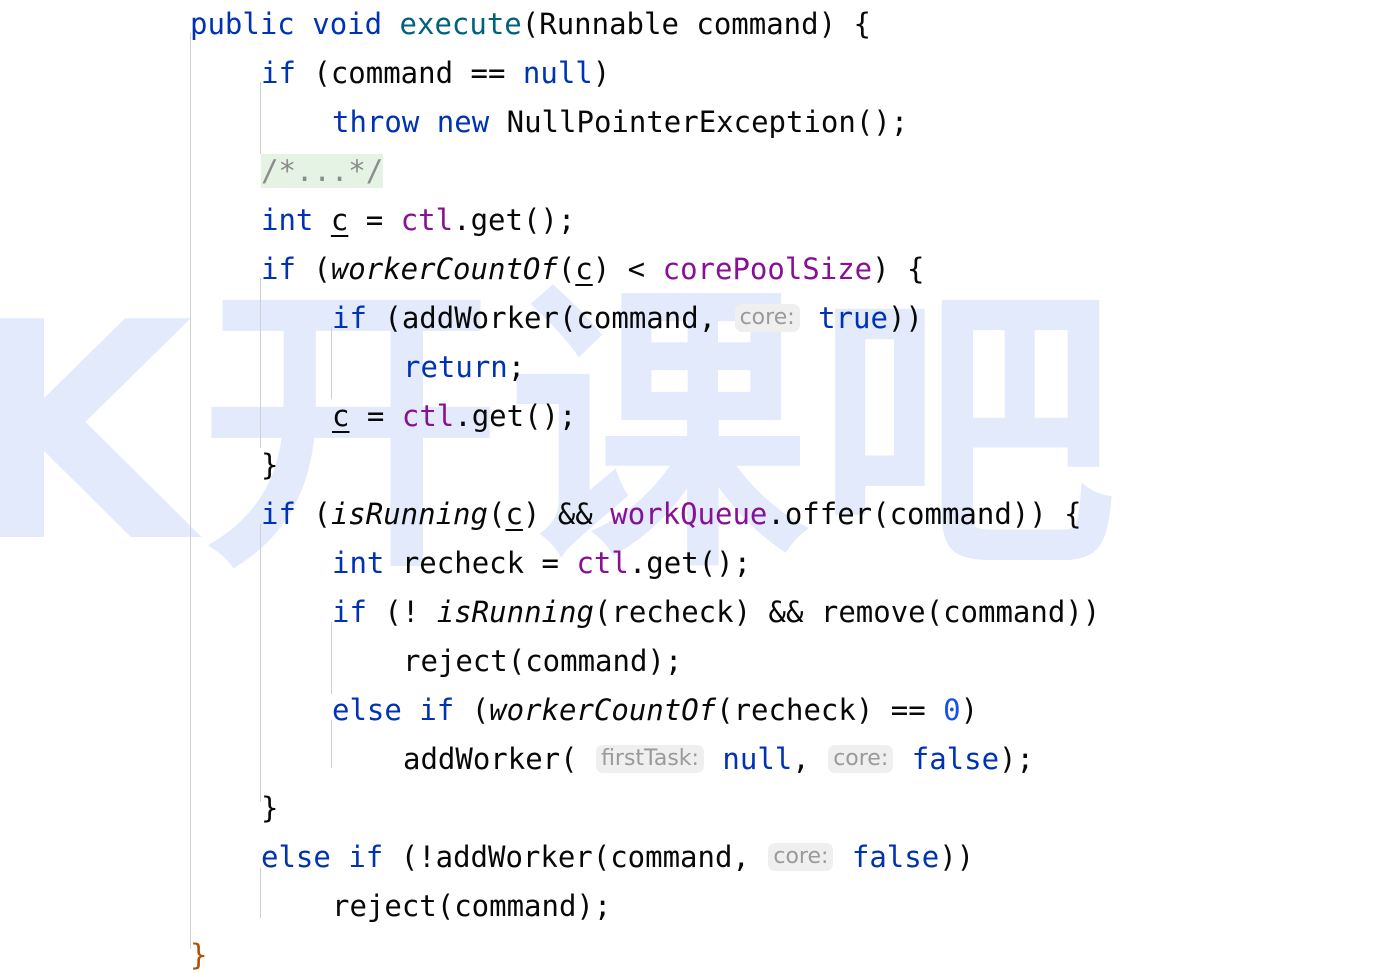 The height and width of the screenshot is (973, 1393). I want to click on code-line-text: if (workerCountOf(c) < corePoolSize) {, so click(462, 269).